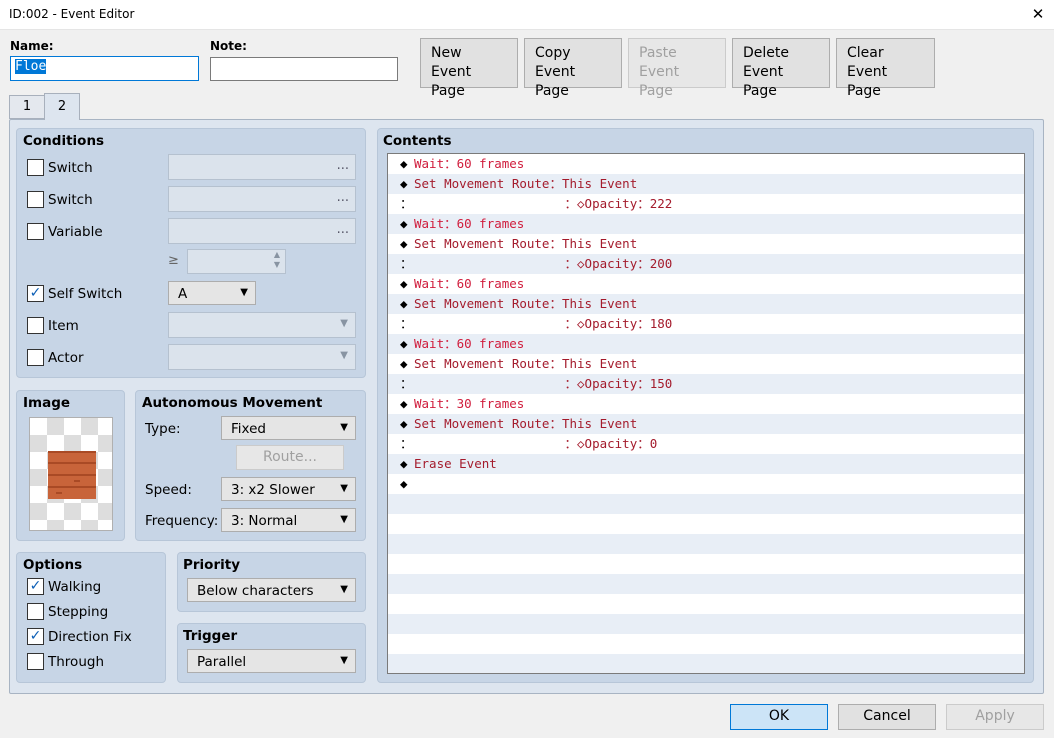 The height and width of the screenshot is (738, 1054). I want to click on stepping-checkbox, so click(35, 611).